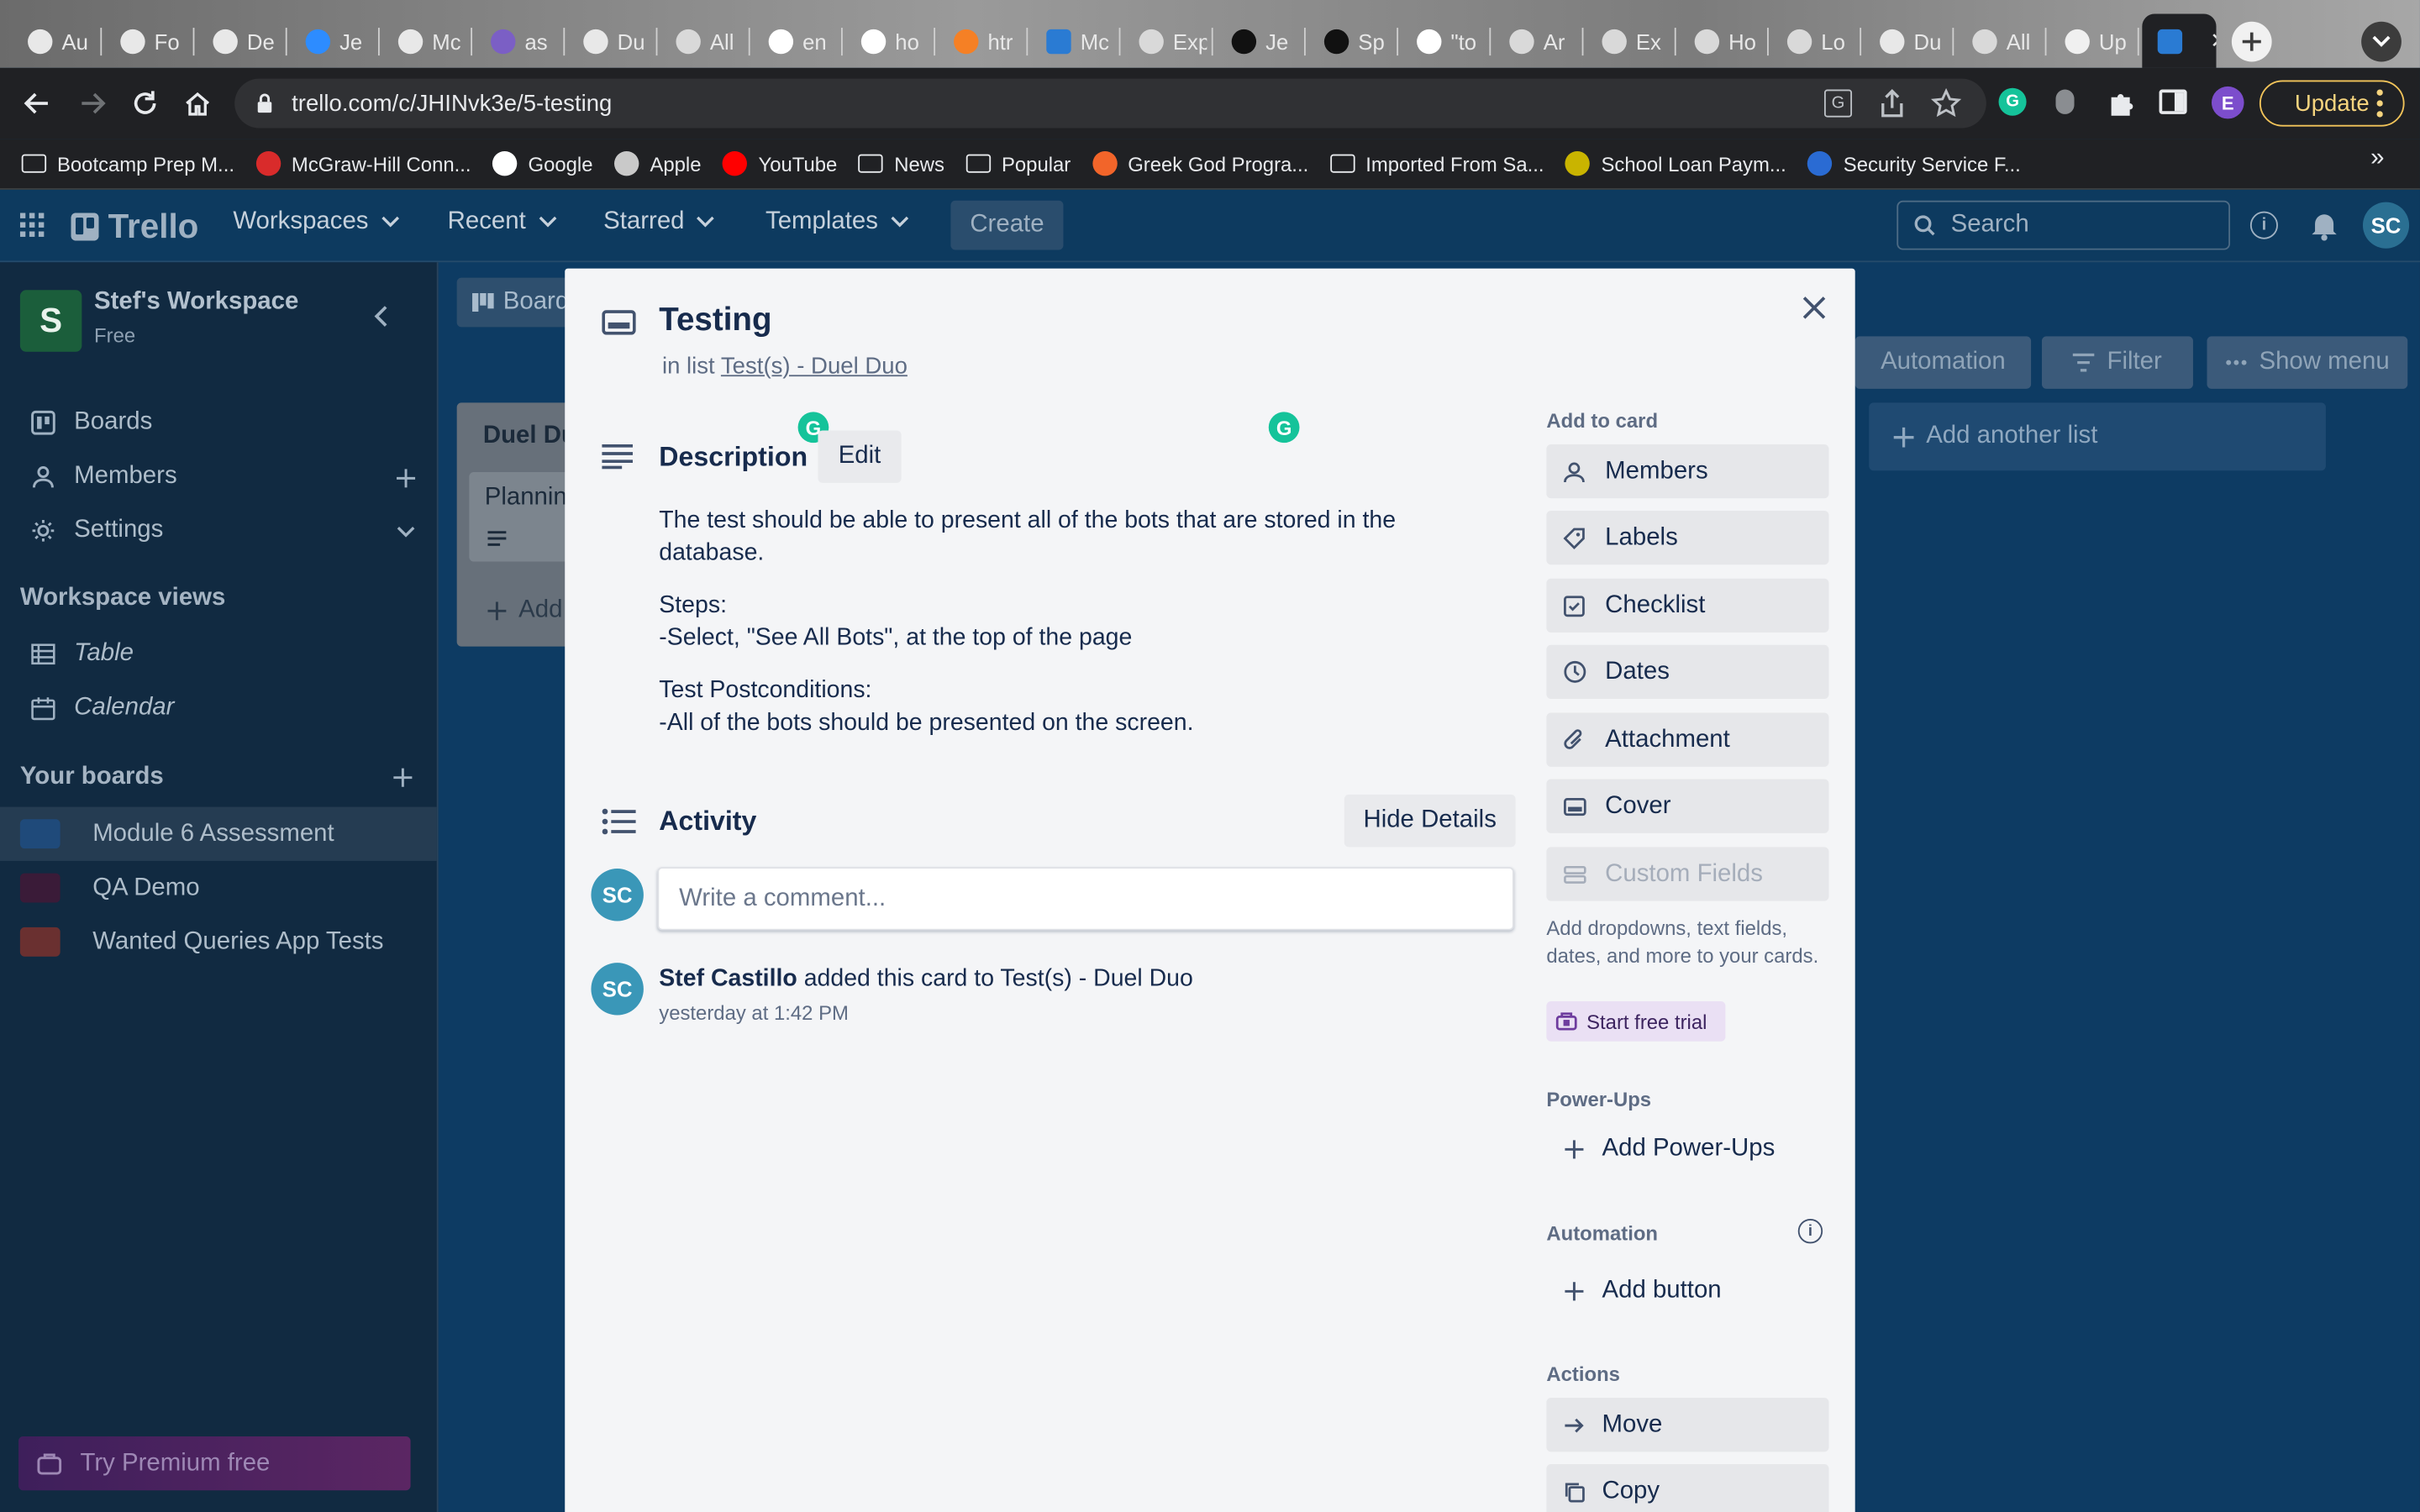 The height and width of the screenshot is (1512, 2420). Describe the element at coordinates (2064, 225) in the screenshot. I see `search-input: Search` at that location.